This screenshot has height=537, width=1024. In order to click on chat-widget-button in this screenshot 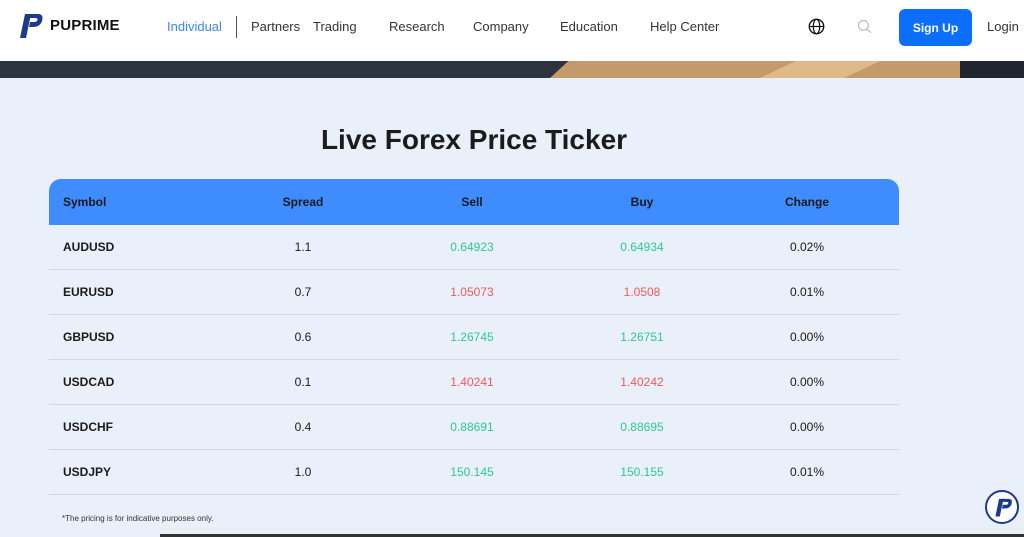, I will do `click(1002, 507)`.